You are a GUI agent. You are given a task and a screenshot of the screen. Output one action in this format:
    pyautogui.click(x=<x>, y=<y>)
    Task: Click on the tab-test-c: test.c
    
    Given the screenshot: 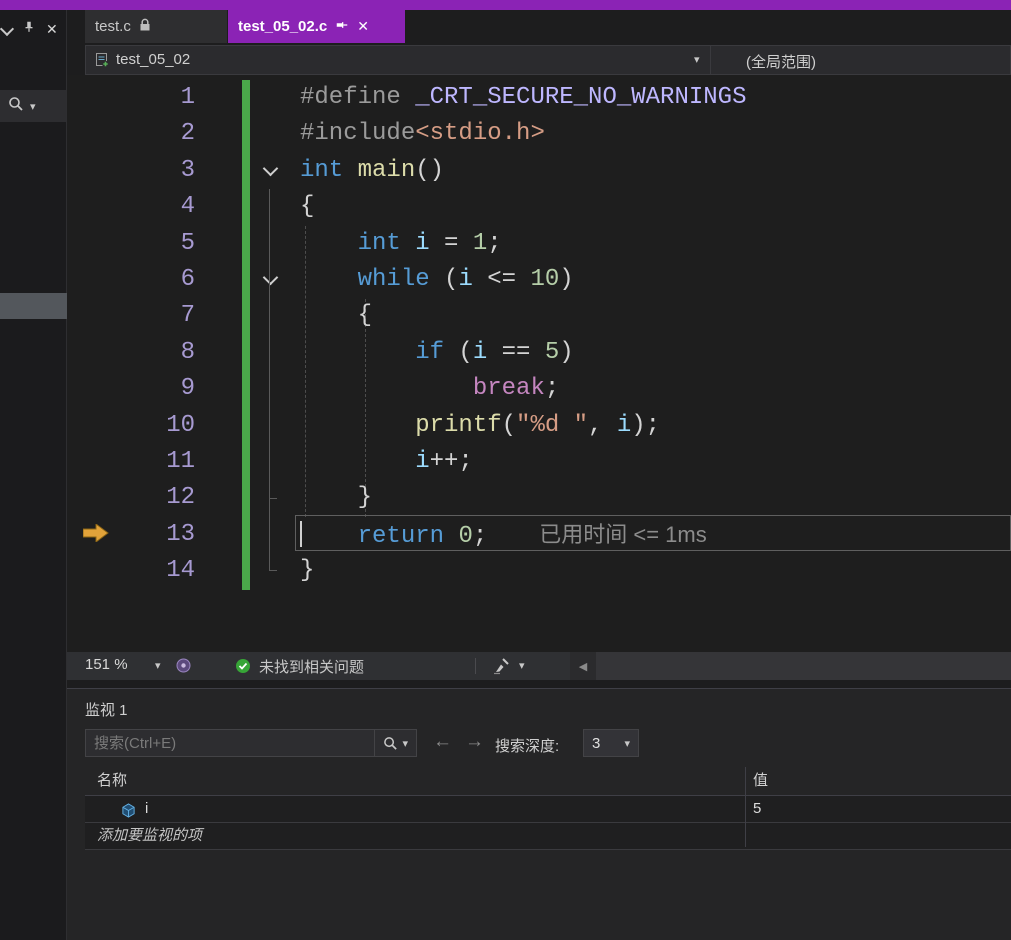 What is the action you would take?
    pyautogui.click(x=156, y=26)
    